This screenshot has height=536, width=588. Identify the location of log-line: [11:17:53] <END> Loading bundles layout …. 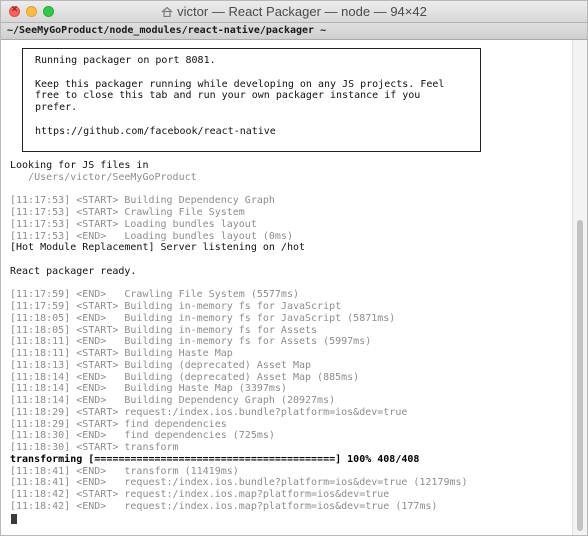
(151, 236).